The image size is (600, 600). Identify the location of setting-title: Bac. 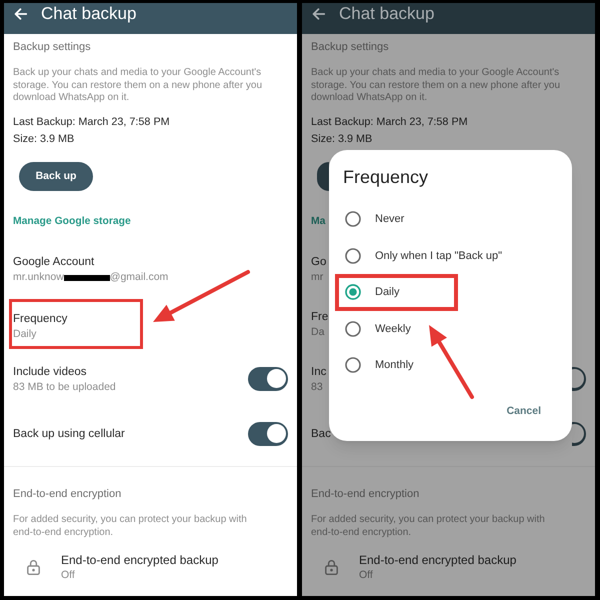
(321, 434).